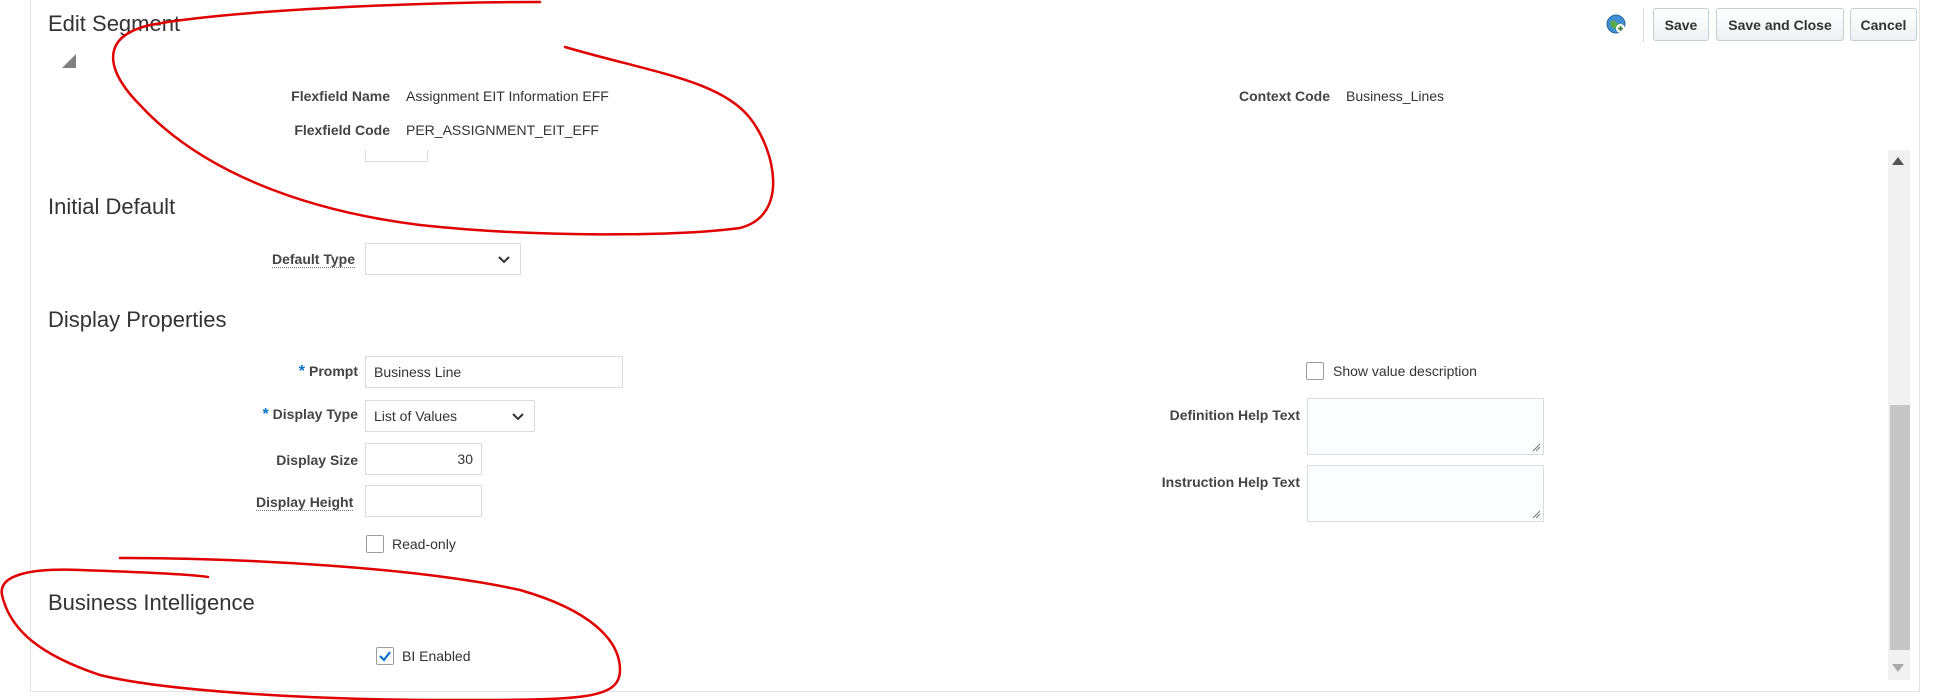 This screenshot has width=1938, height=700. I want to click on annotation-circle-bi, so click(311, 628).